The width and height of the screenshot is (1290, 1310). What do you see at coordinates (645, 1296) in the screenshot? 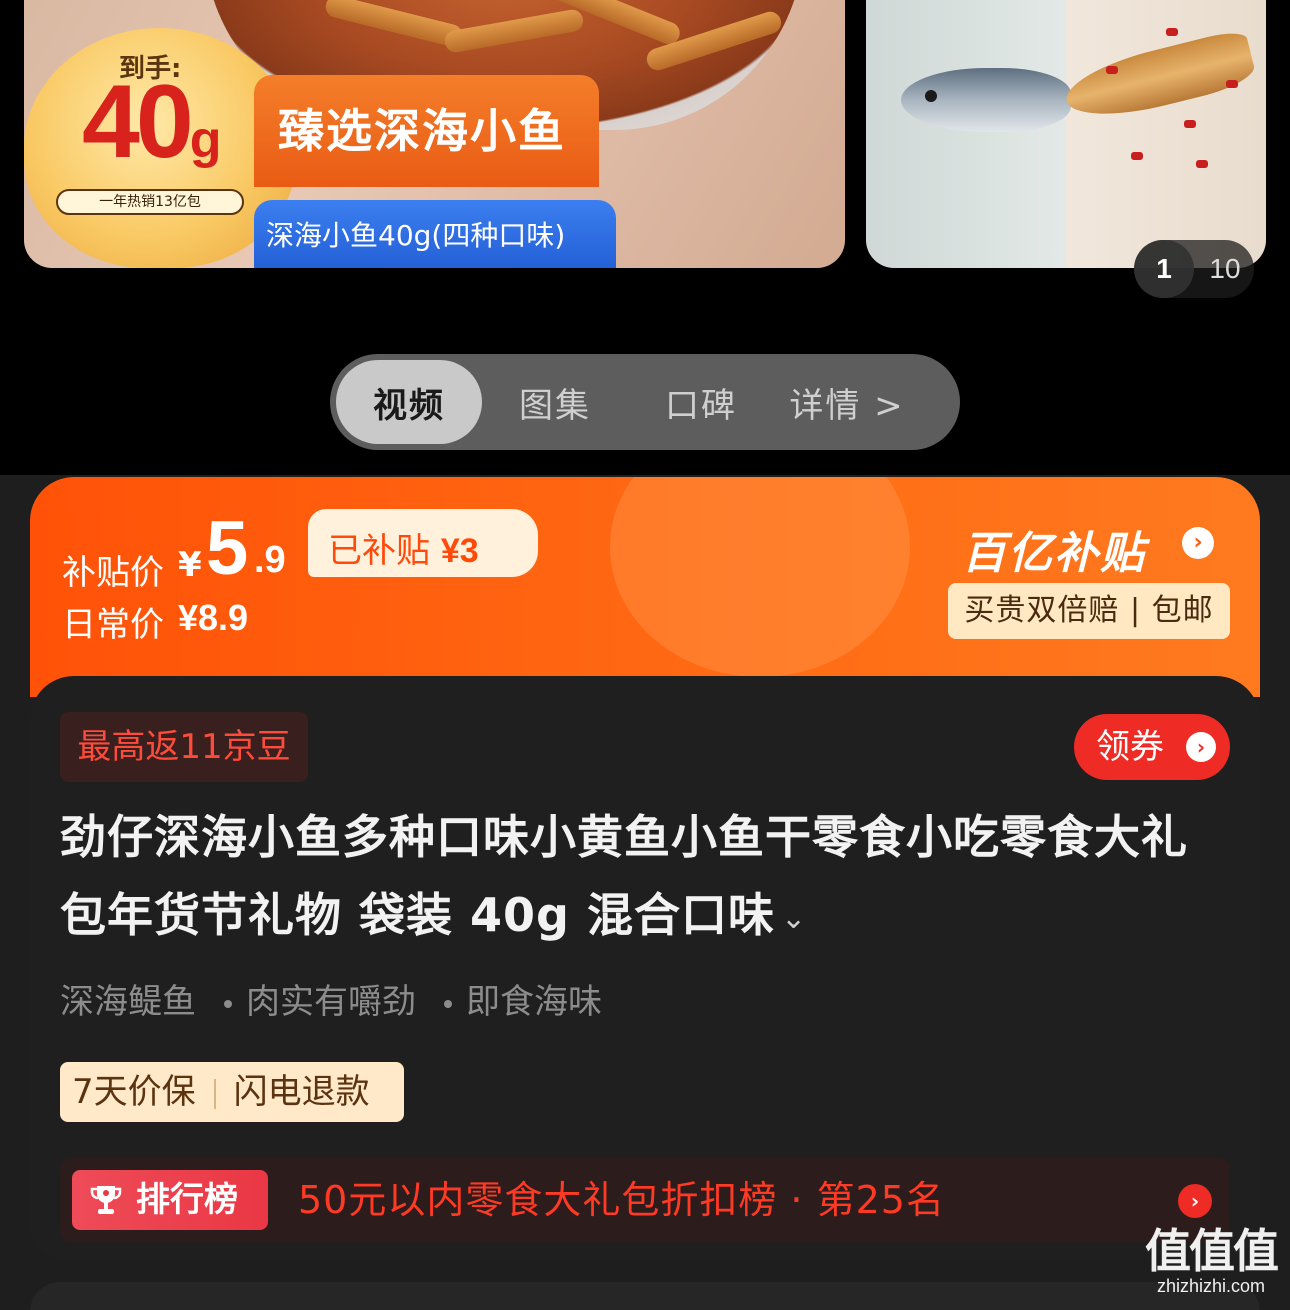
I see `next-section-card` at bounding box center [645, 1296].